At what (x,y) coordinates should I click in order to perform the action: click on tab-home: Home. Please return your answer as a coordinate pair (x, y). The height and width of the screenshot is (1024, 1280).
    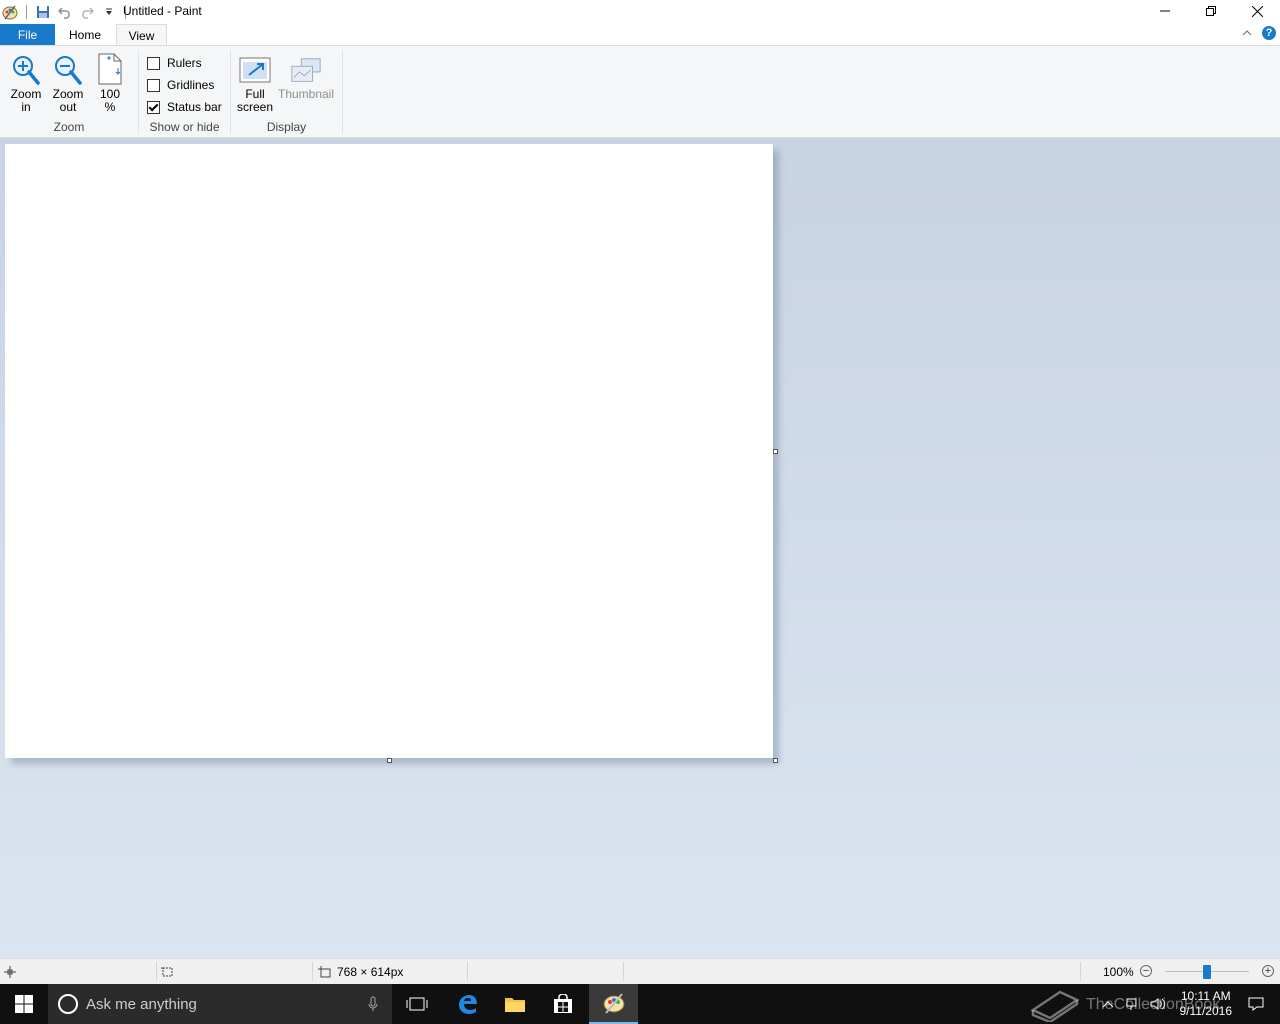
    Looking at the image, I should click on (85, 35).